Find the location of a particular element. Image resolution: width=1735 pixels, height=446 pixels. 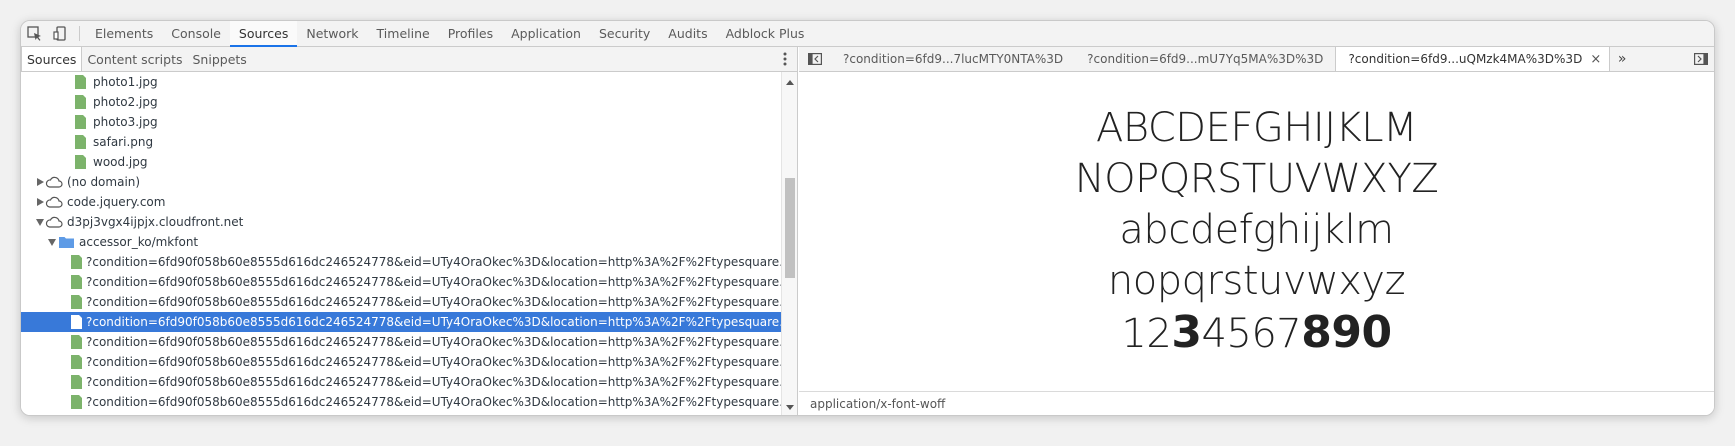

folder-icon is located at coordinates (66, 242).